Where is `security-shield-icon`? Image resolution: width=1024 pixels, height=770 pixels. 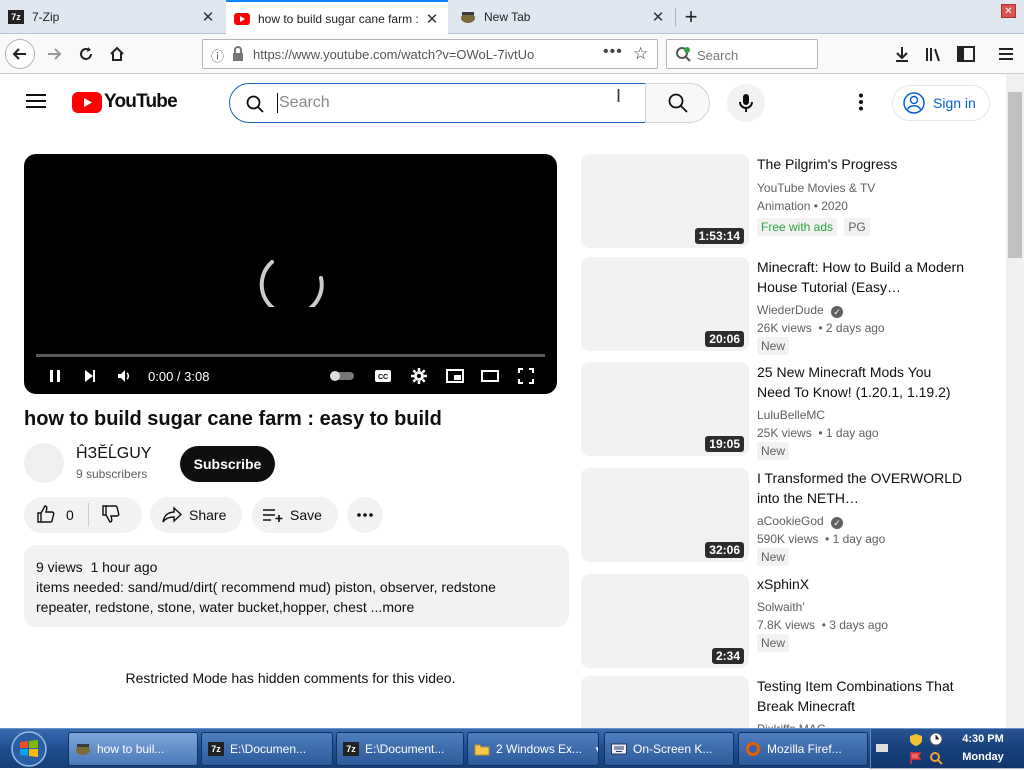 security-shield-icon is located at coordinates (916, 742).